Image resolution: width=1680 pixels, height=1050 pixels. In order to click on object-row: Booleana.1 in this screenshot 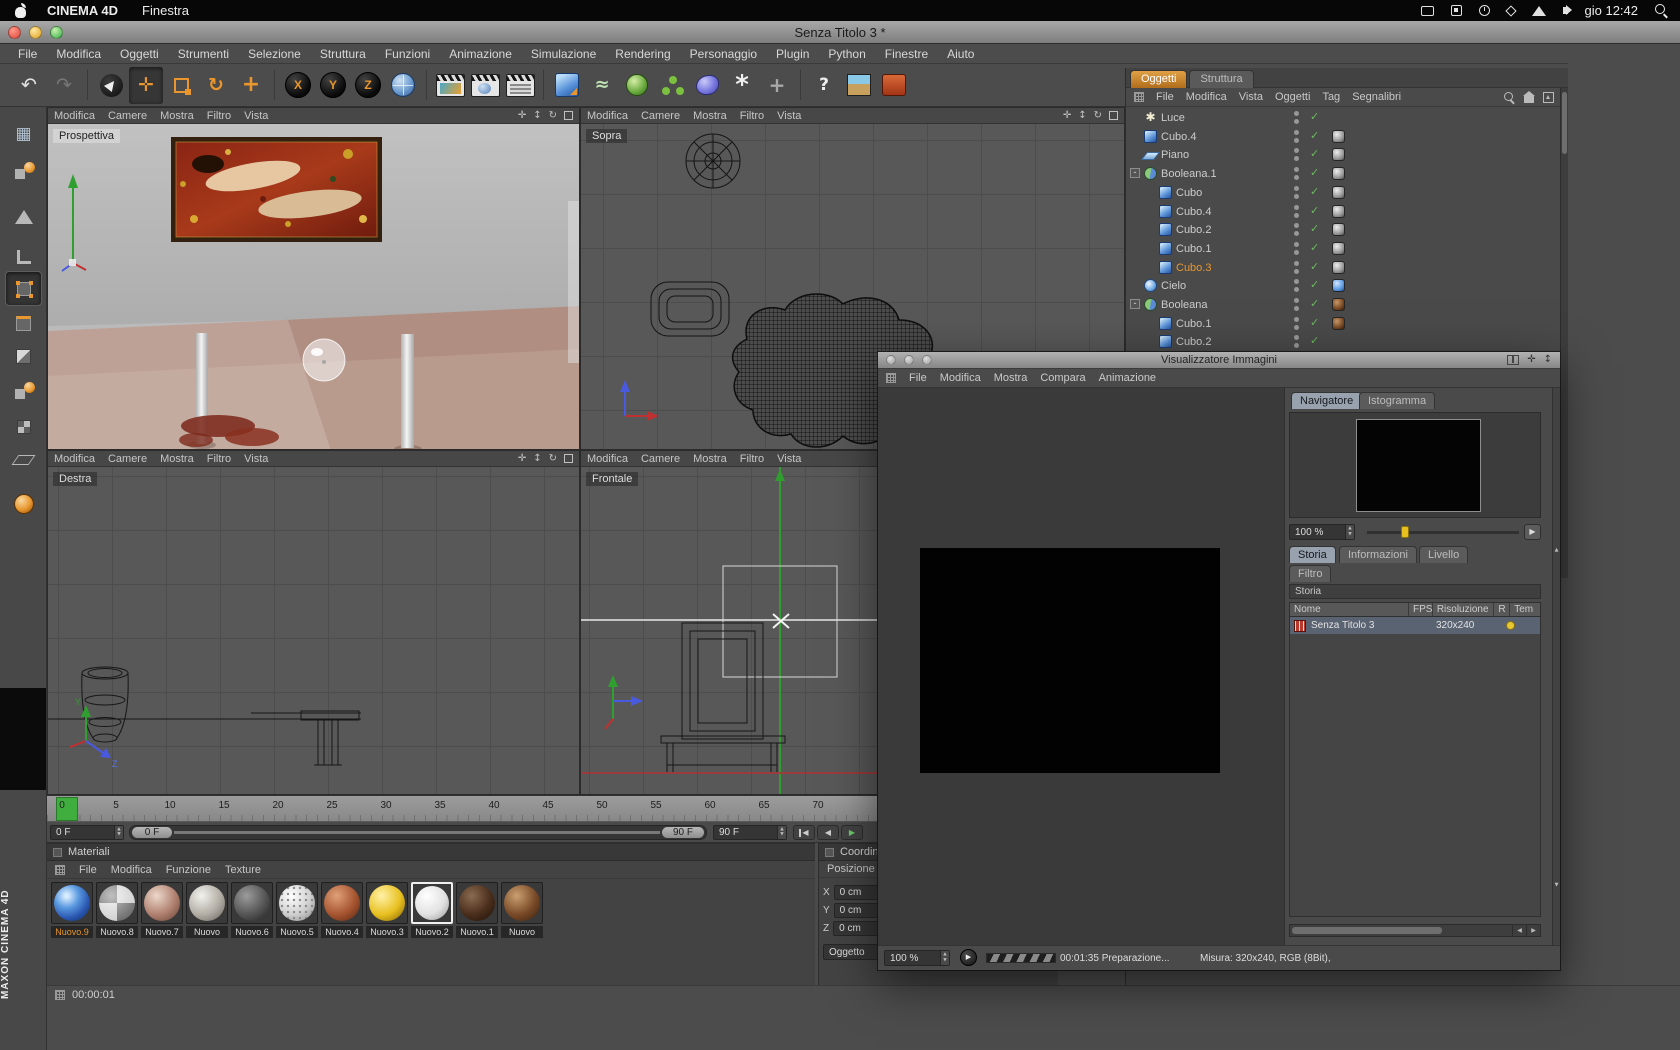, I will do `click(1341, 173)`.